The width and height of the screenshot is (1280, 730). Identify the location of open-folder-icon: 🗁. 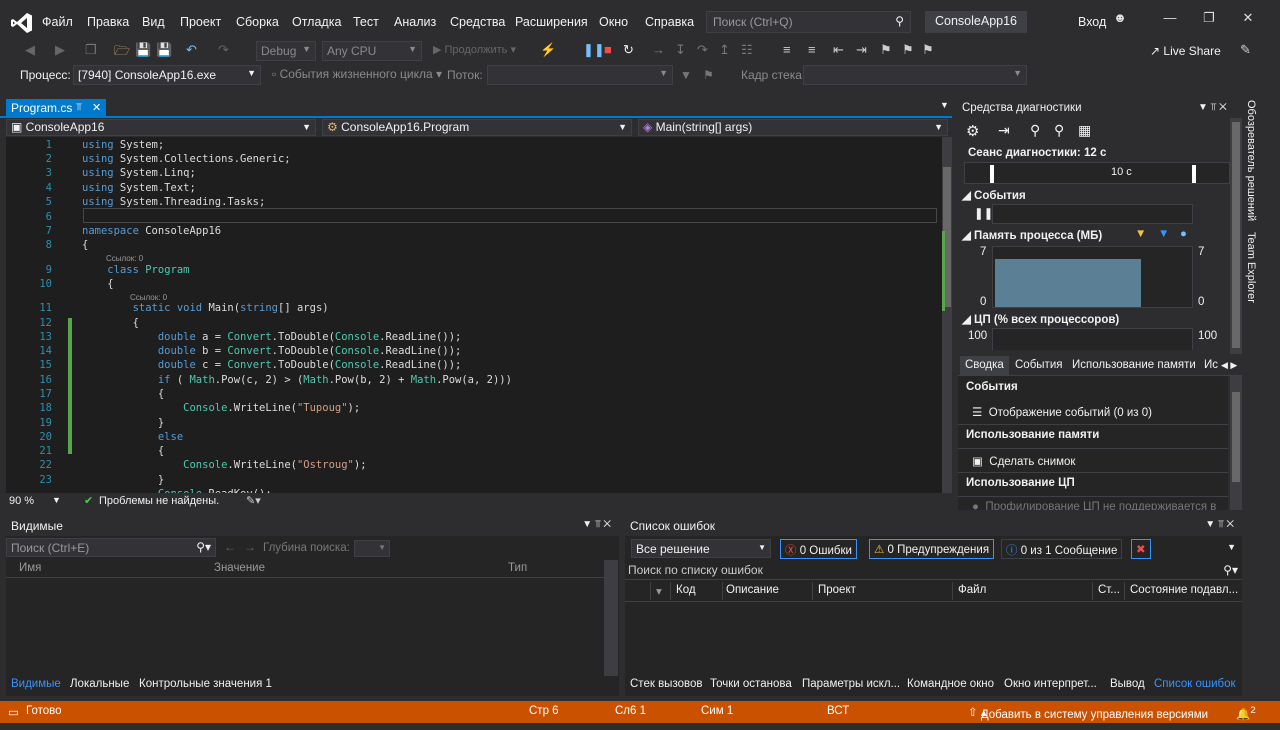
(122, 53).